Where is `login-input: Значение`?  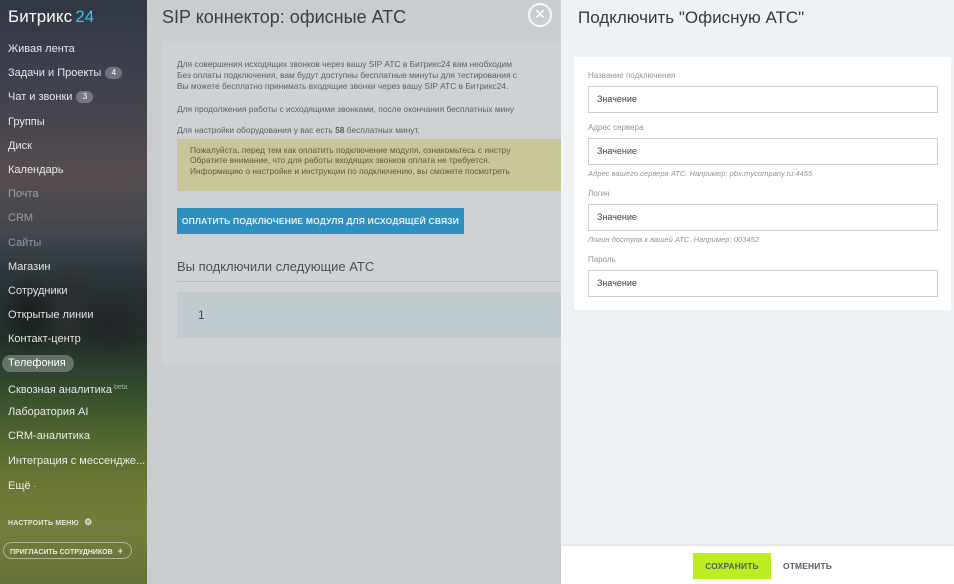
login-input: Значение is located at coordinates (763, 217).